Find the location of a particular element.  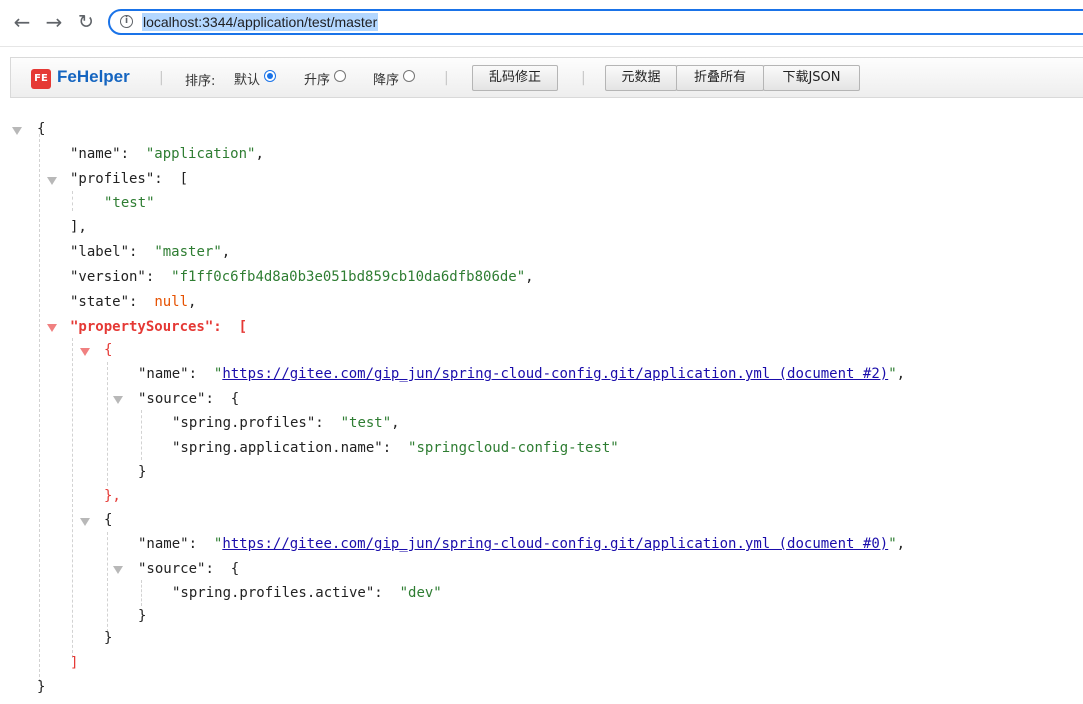

json-key: "spring.profiles" is located at coordinates (244, 423).